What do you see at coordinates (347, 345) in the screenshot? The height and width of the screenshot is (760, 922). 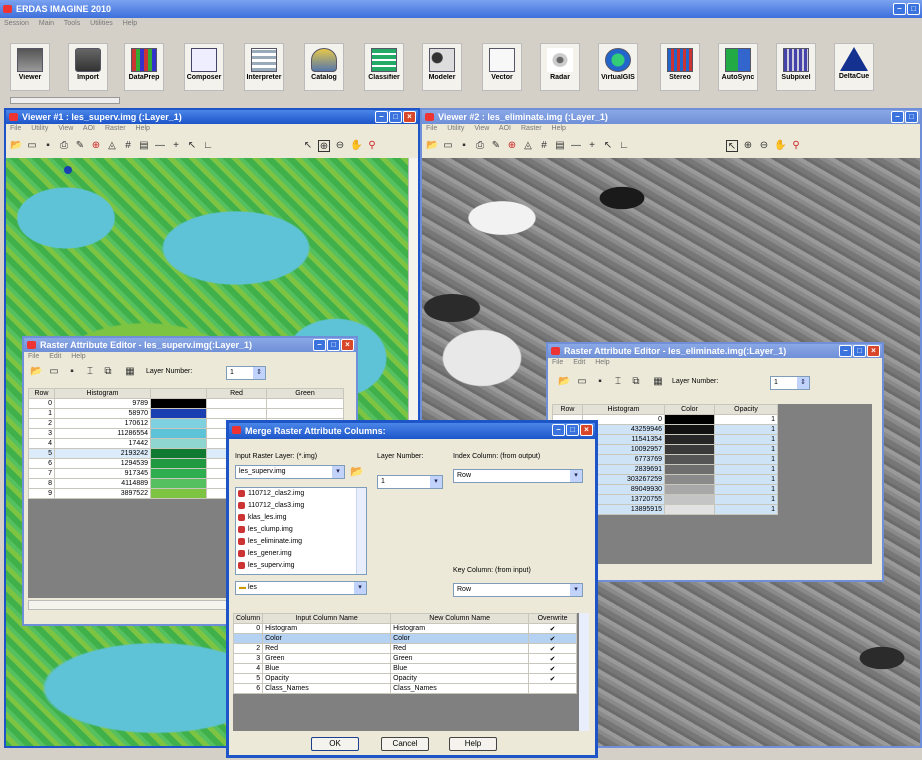 I see `rae-1-close-button: ×` at bounding box center [347, 345].